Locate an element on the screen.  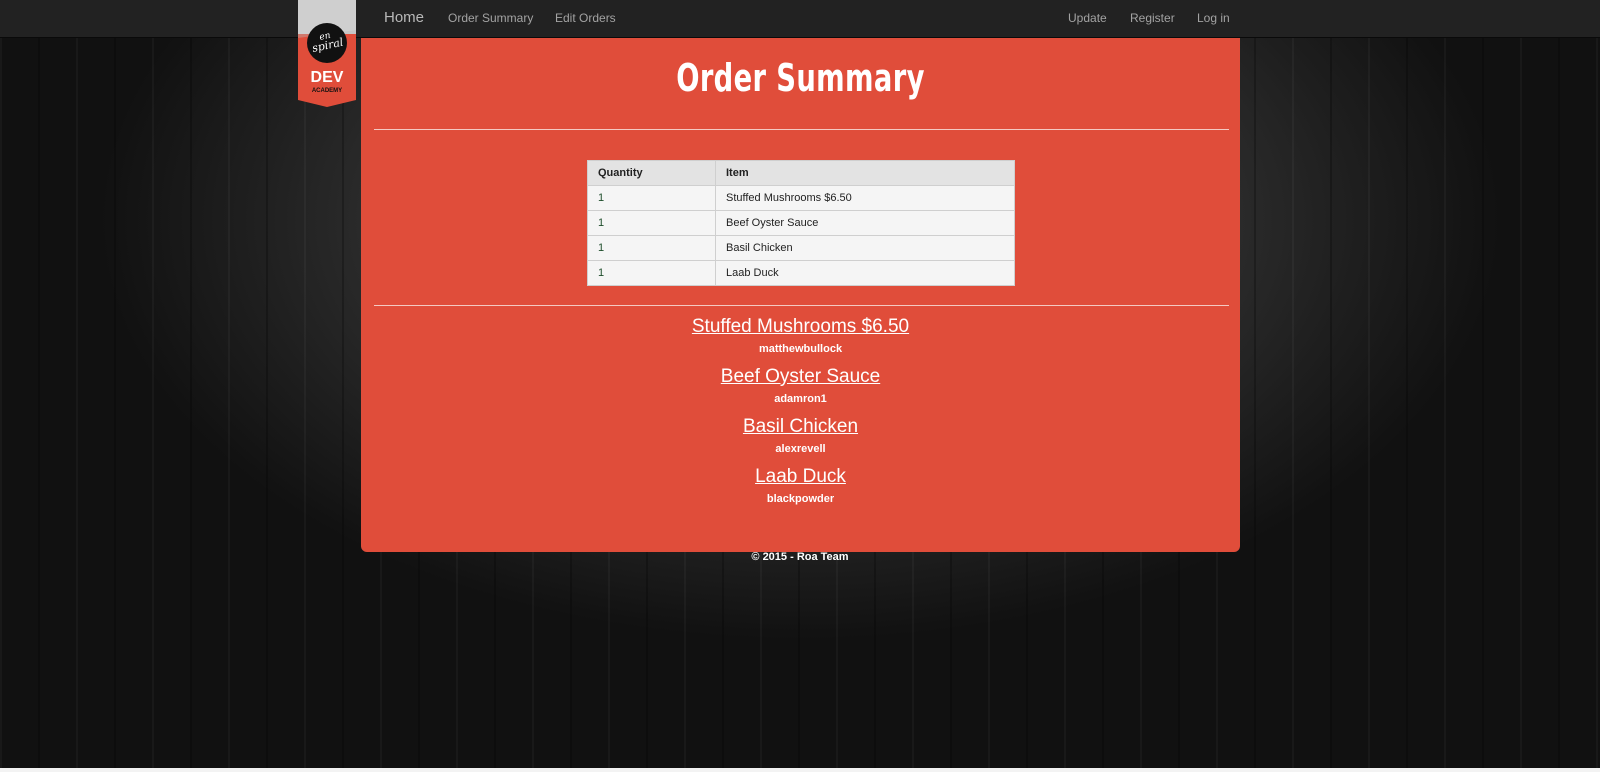
list-item: Stuffed Mushrooms $6.50 matthewbullock is located at coordinates (800, 340).